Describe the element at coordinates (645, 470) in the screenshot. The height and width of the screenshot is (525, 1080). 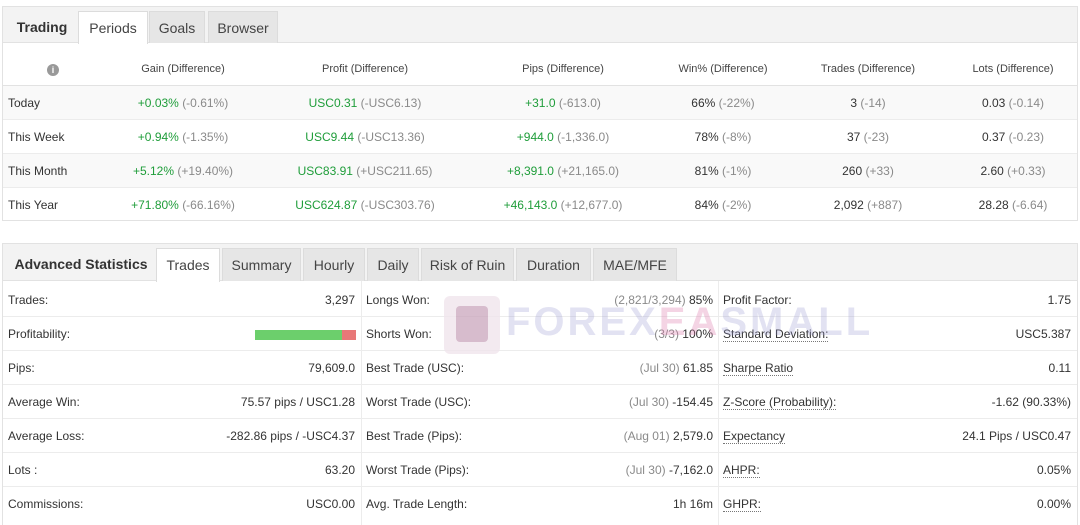
I see `worst-trade-pips-date: (Jul 30)` at that location.